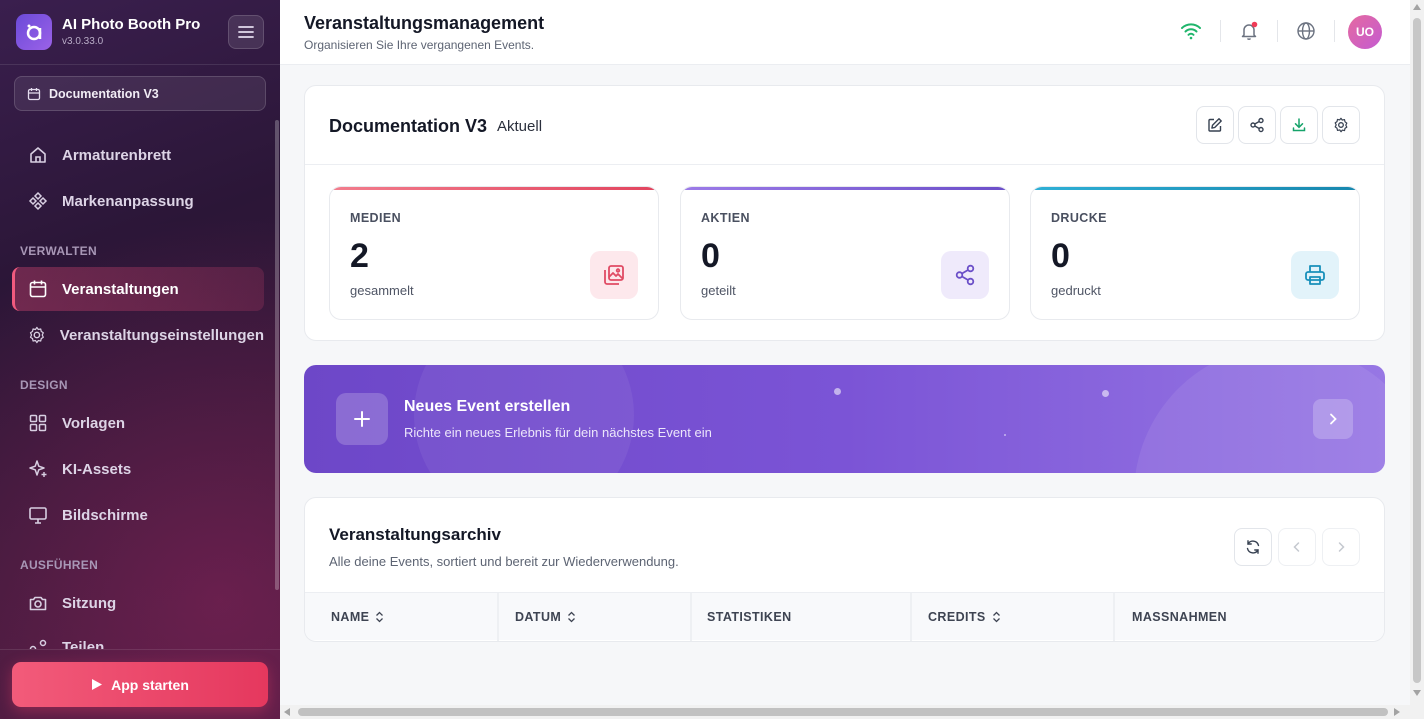 The width and height of the screenshot is (1424, 719). What do you see at coordinates (376, 218) in the screenshot?
I see `stat-label: MEDIEN` at bounding box center [376, 218].